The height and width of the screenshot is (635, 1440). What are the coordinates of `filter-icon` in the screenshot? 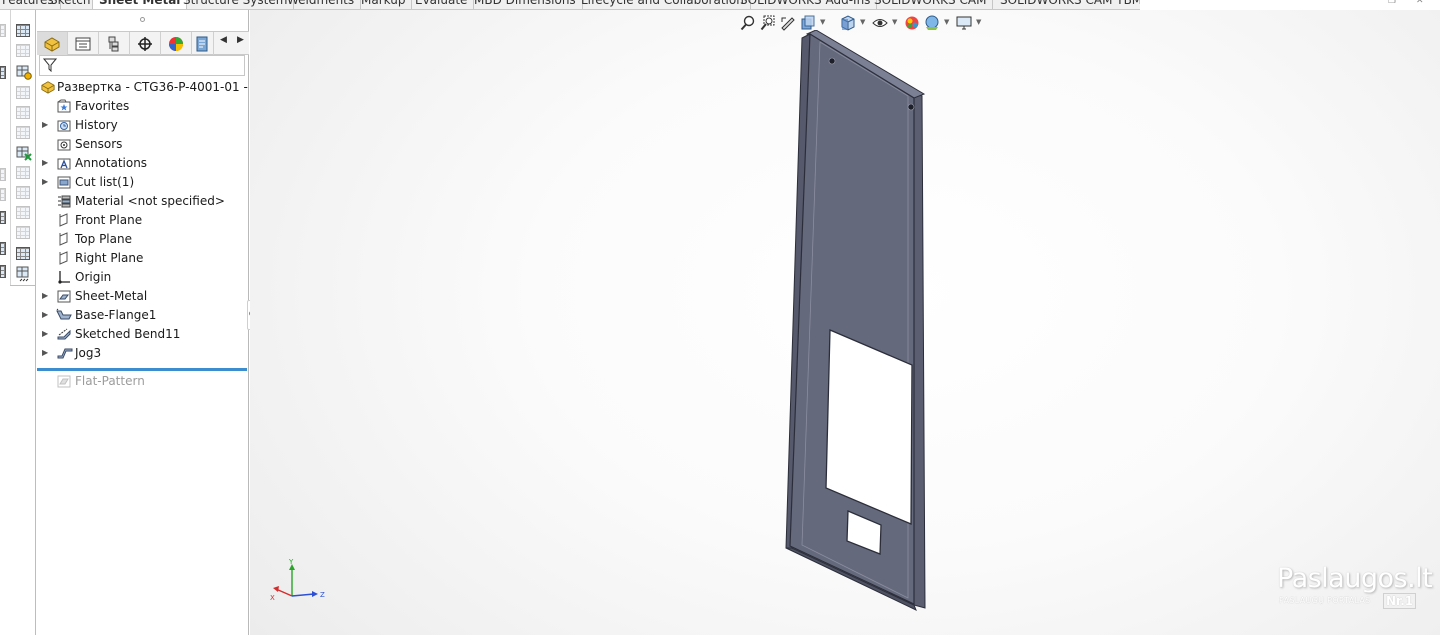 It's located at (50, 65).